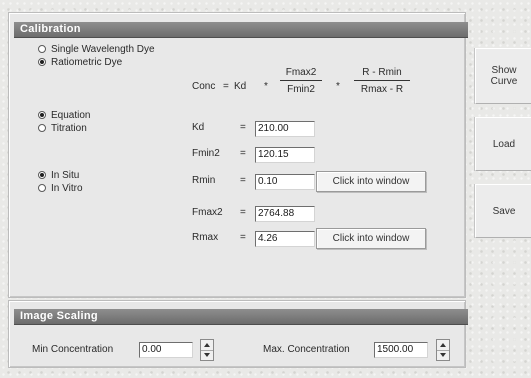 The height and width of the screenshot is (378, 531). Describe the element at coordinates (87, 62) in the screenshot. I see `radio-label: Ratiometric Dye` at that location.